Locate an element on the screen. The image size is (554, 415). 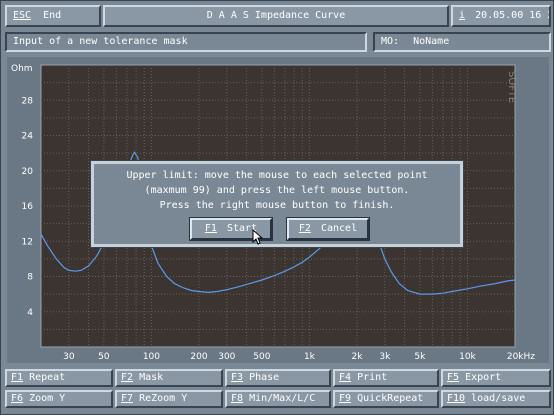
y-tick-label: 16 is located at coordinates (28, 207).